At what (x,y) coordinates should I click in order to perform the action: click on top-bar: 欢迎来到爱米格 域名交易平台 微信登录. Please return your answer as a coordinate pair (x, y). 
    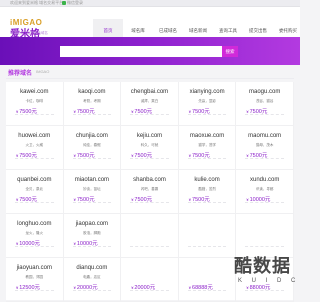
    Looking at the image, I should click on (150, 3).